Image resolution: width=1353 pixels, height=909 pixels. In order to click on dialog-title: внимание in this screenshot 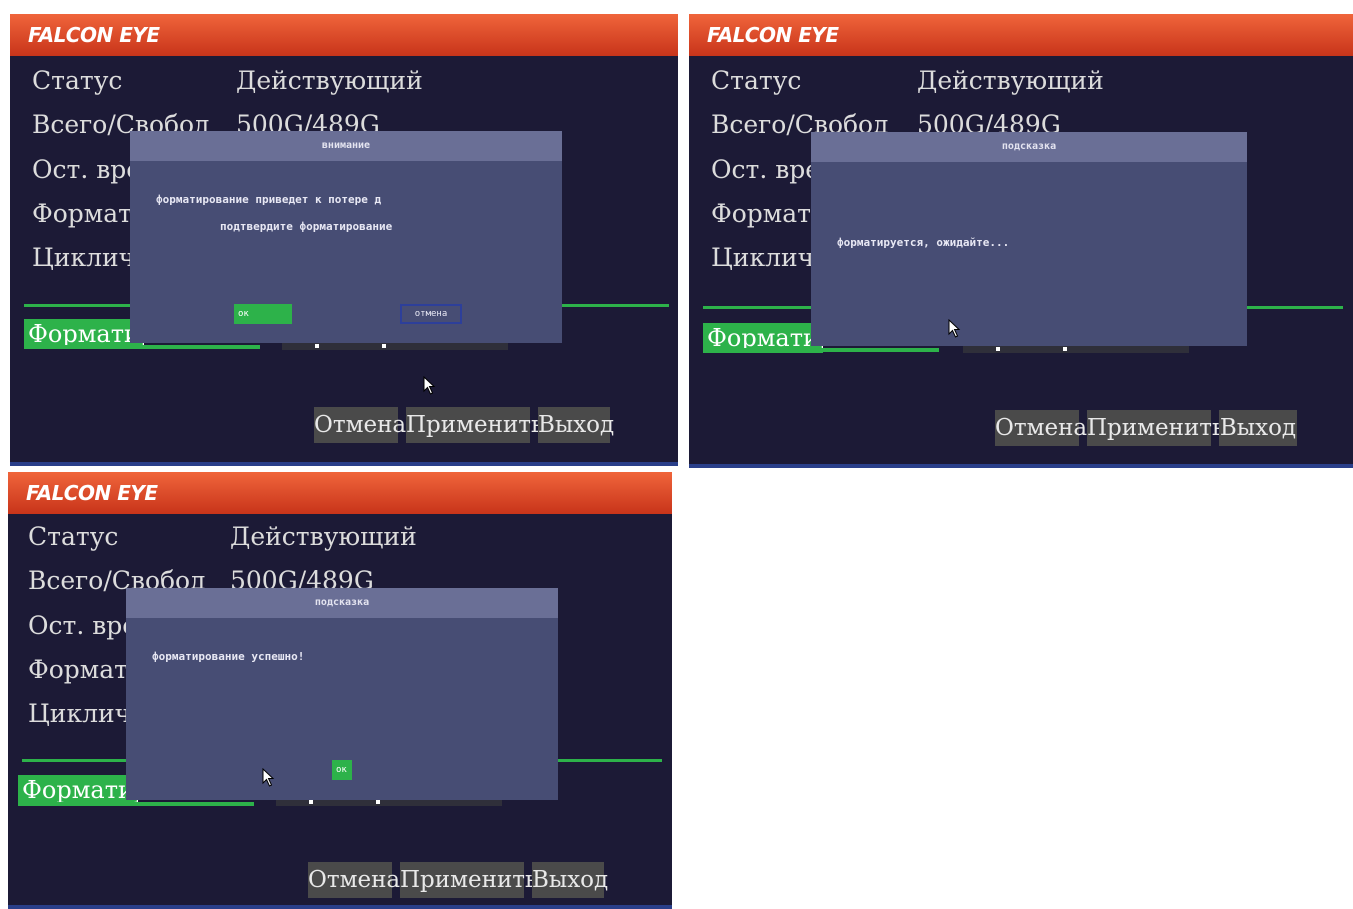, I will do `click(346, 146)`.